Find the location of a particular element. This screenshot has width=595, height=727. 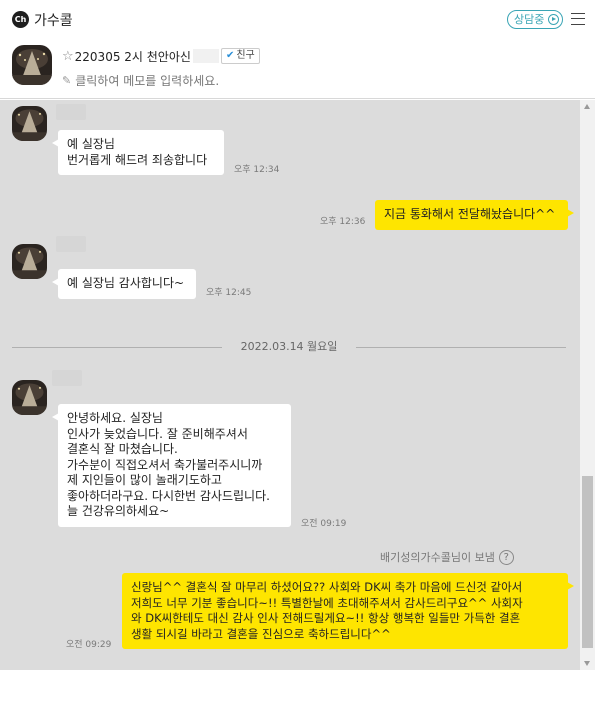

sent-by-row: 배기성의가수콜님이 보냄 ? is located at coordinates (447, 557).